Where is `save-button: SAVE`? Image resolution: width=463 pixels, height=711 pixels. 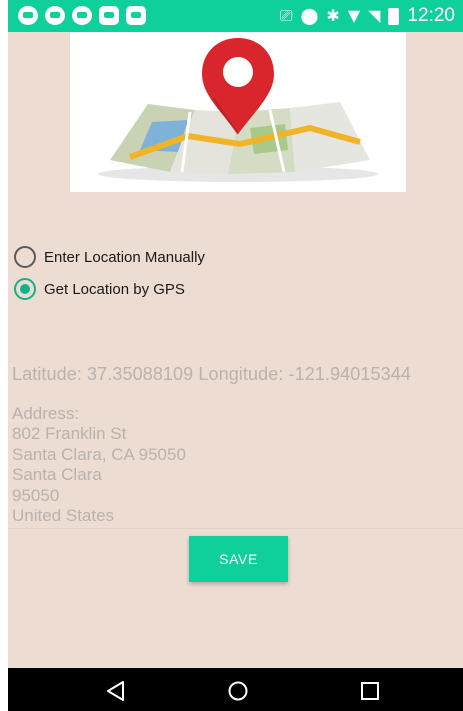 save-button: SAVE is located at coordinates (238, 559).